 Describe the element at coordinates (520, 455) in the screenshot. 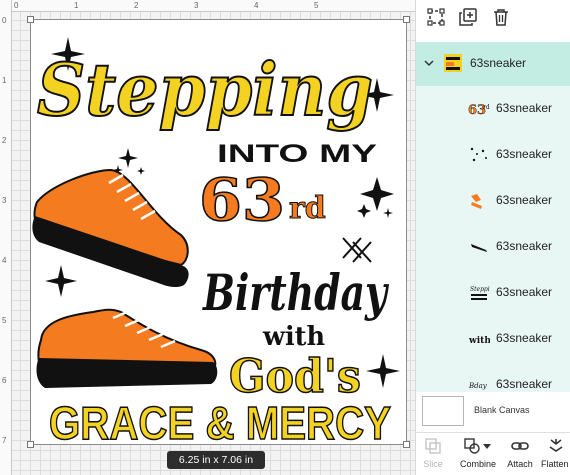

I see `attach-button: Attach` at that location.